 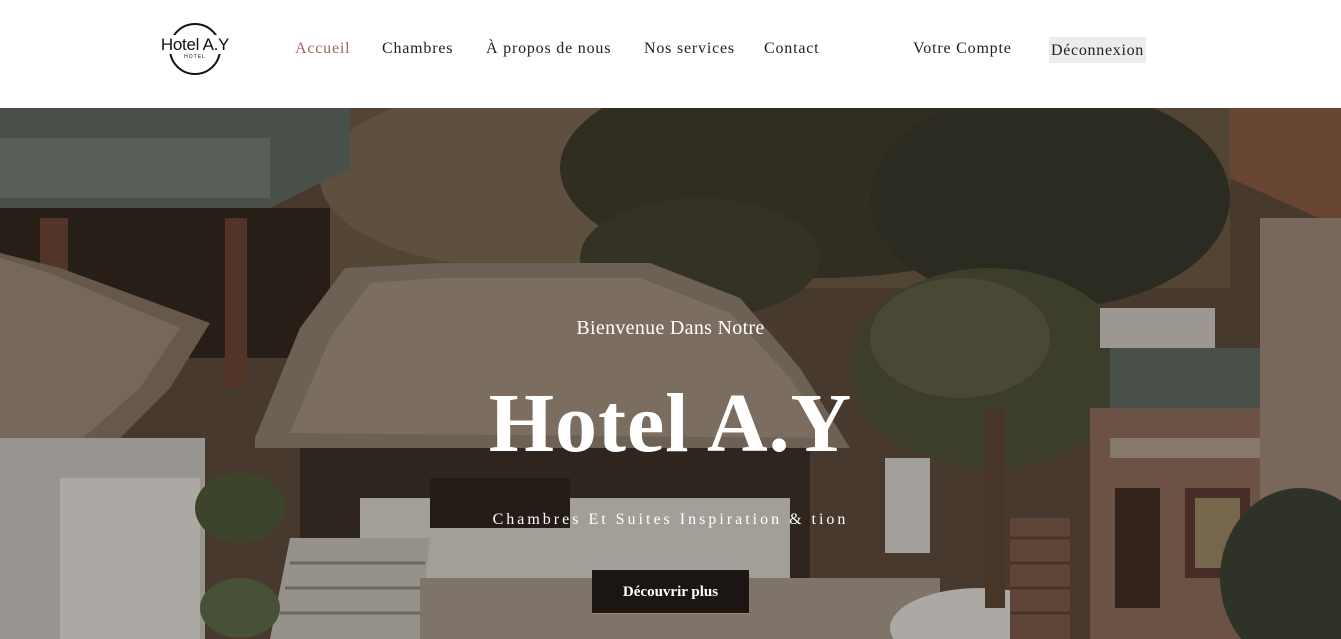 I want to click on nav-item-chambres: Chambres, so click(x=417, y=49).